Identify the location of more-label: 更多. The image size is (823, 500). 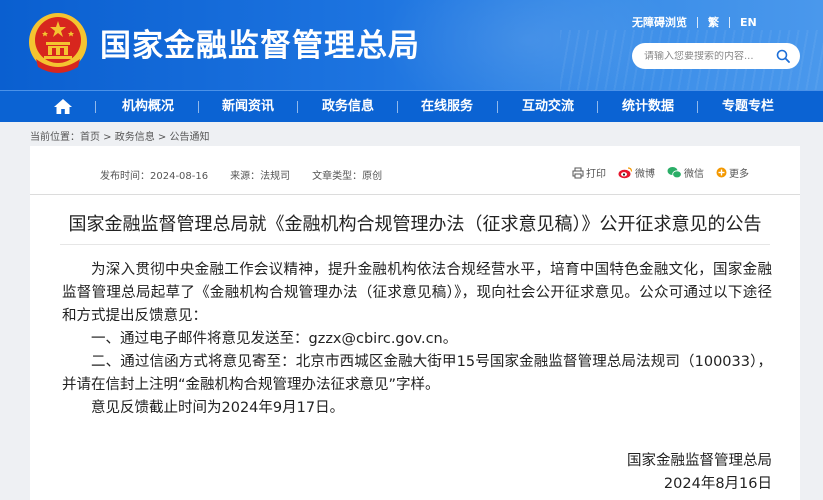
(739, 174).